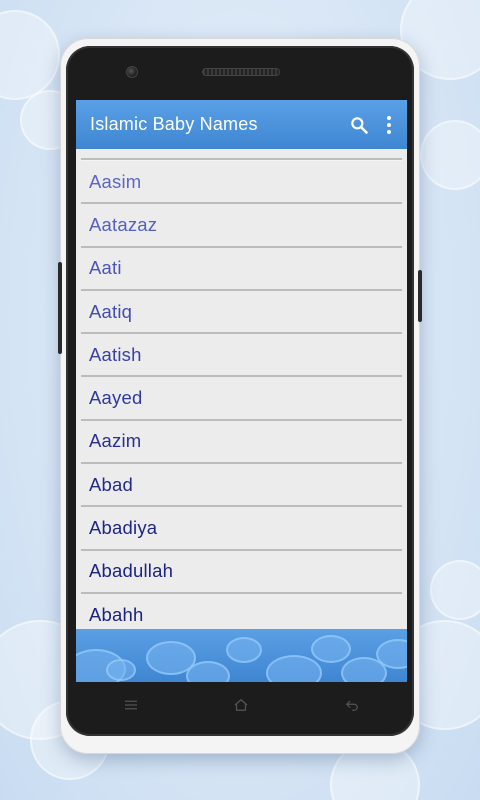  I want to click on system-navigation-bar, so click(241, 705).